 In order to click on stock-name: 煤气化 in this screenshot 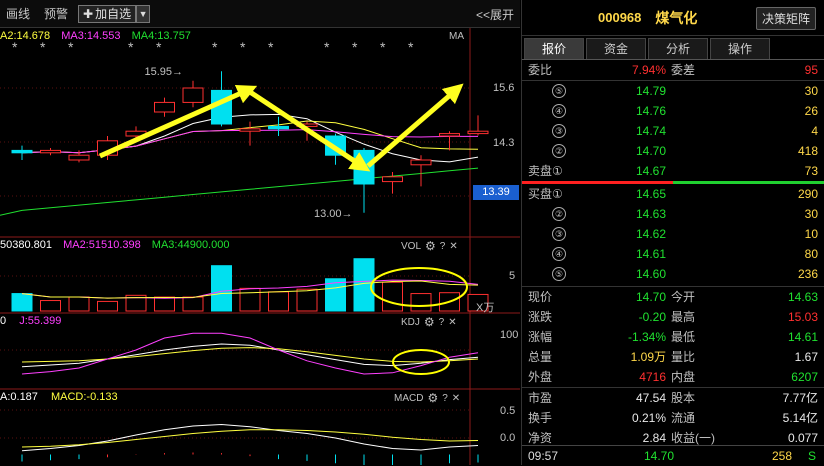, I will do `click(676, 17)`.